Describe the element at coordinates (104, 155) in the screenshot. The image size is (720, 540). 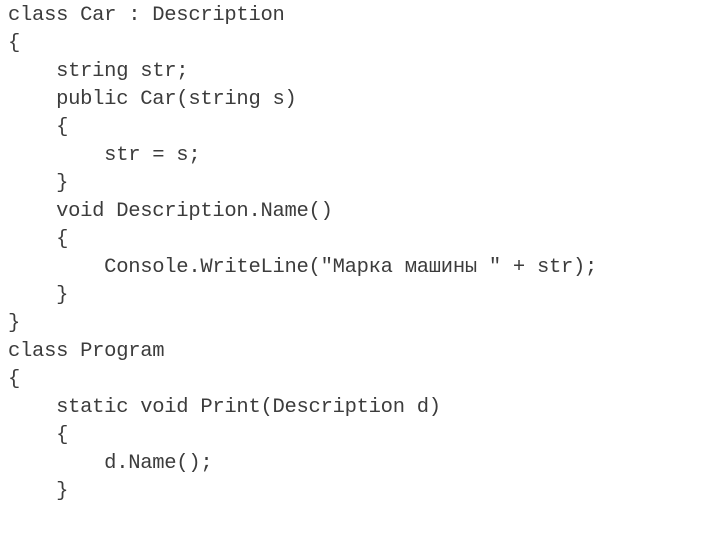
I see `code-line: str = s;` at that location.